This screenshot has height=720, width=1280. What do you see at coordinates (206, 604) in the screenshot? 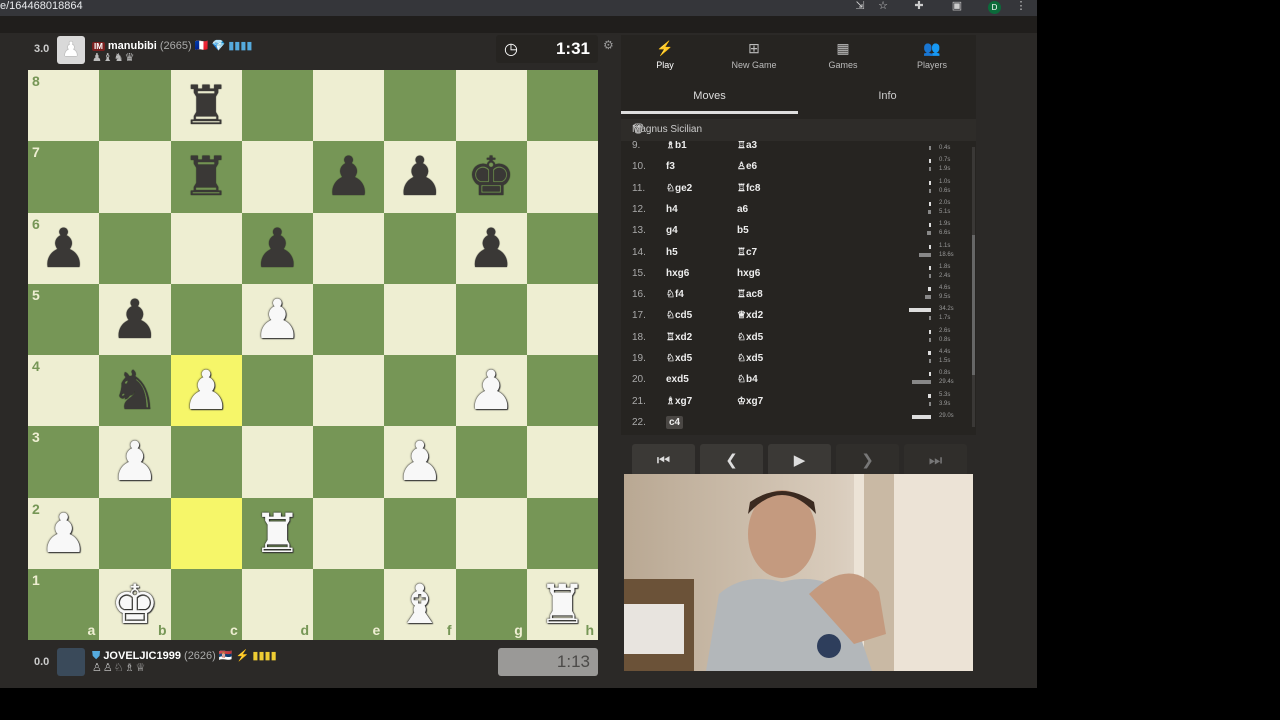
I see `square-c1: c` at bounding box center [206, 604].